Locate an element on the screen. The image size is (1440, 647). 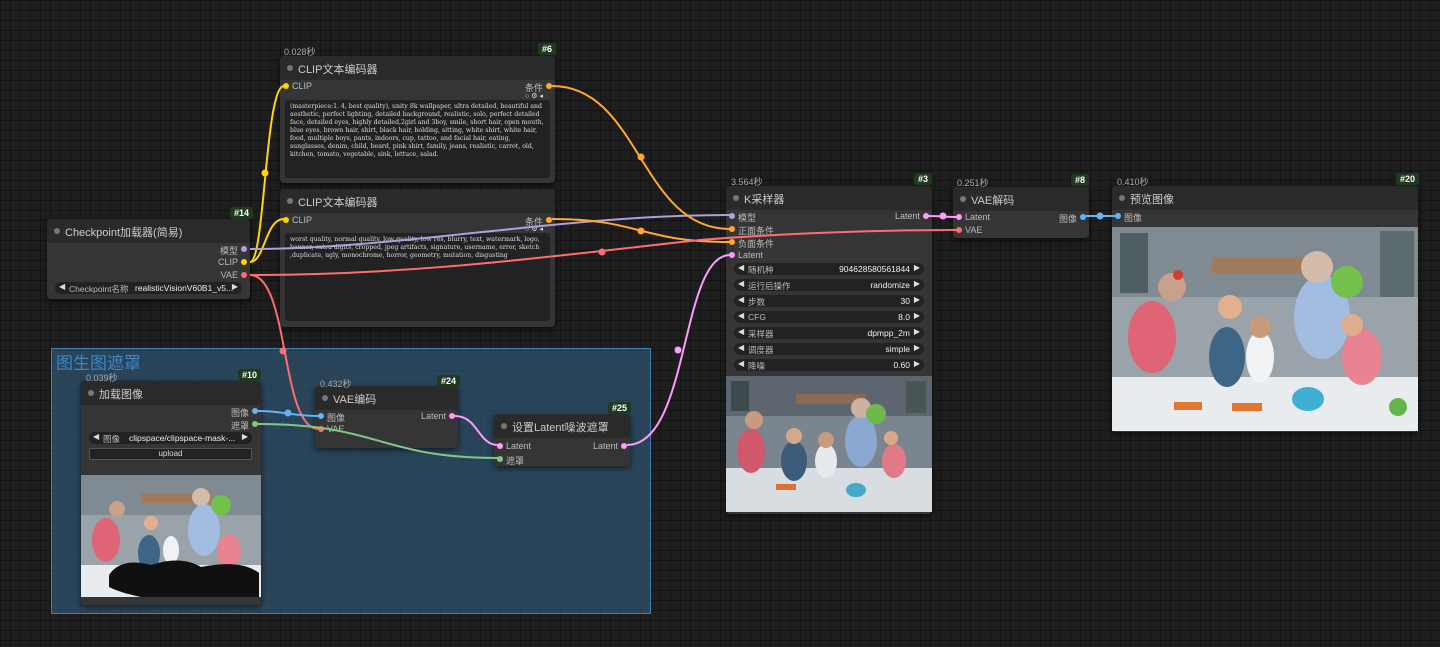
upload-button: upload is located at coordinates (170, 454).